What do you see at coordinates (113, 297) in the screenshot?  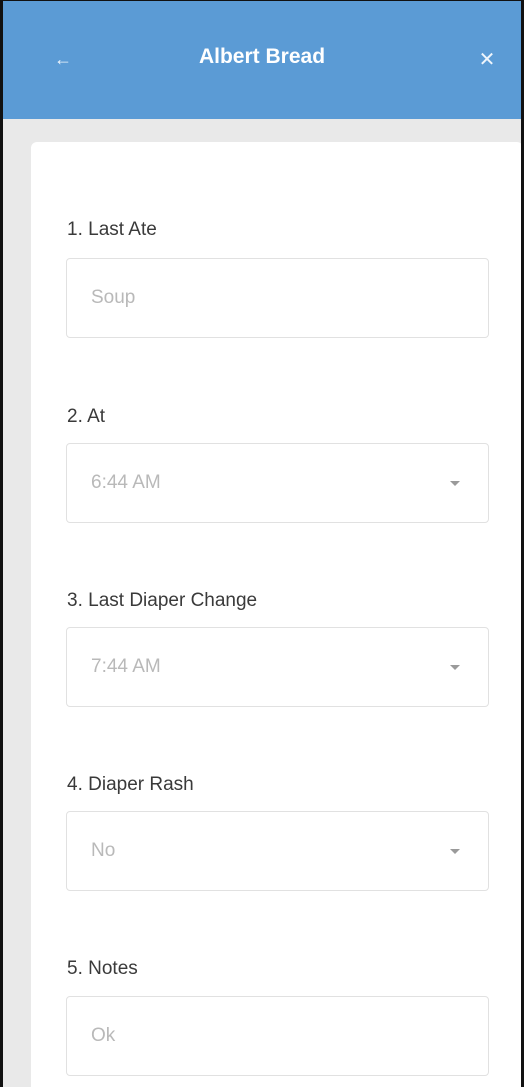 I see `last-ate-value: Soup` at bounding box center [113, 297].